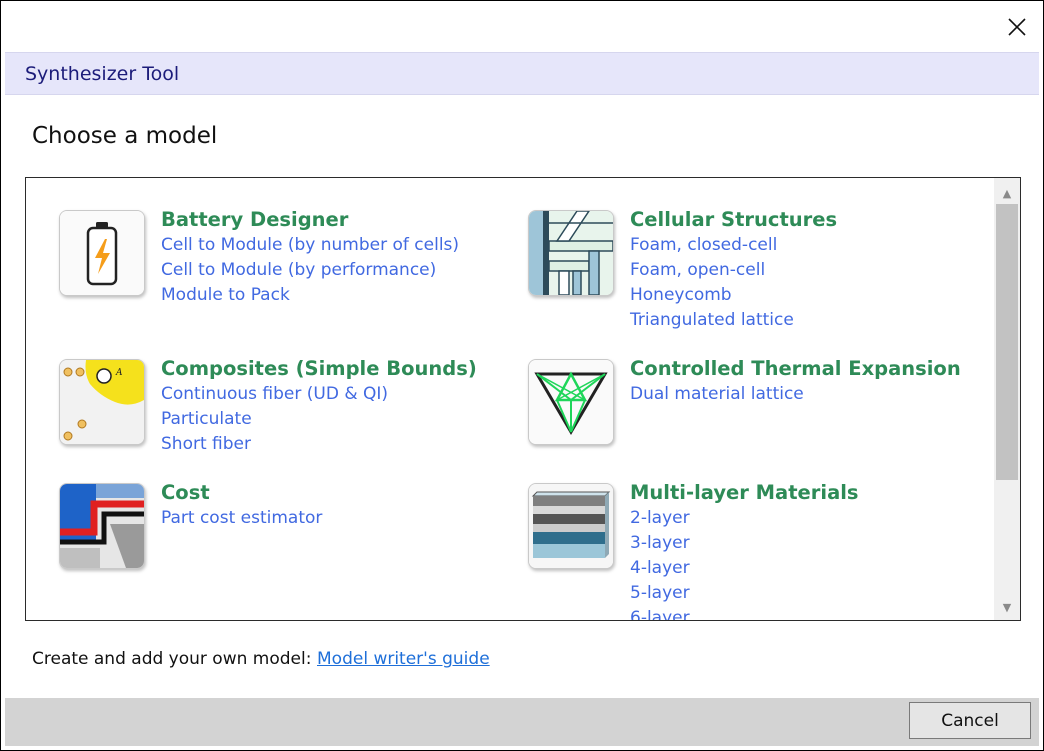 The width and height of the screenshot is (1044, 751). Describe the element at coordinates (102, 253) in the screenshot. I see `battery-icon` at that location.